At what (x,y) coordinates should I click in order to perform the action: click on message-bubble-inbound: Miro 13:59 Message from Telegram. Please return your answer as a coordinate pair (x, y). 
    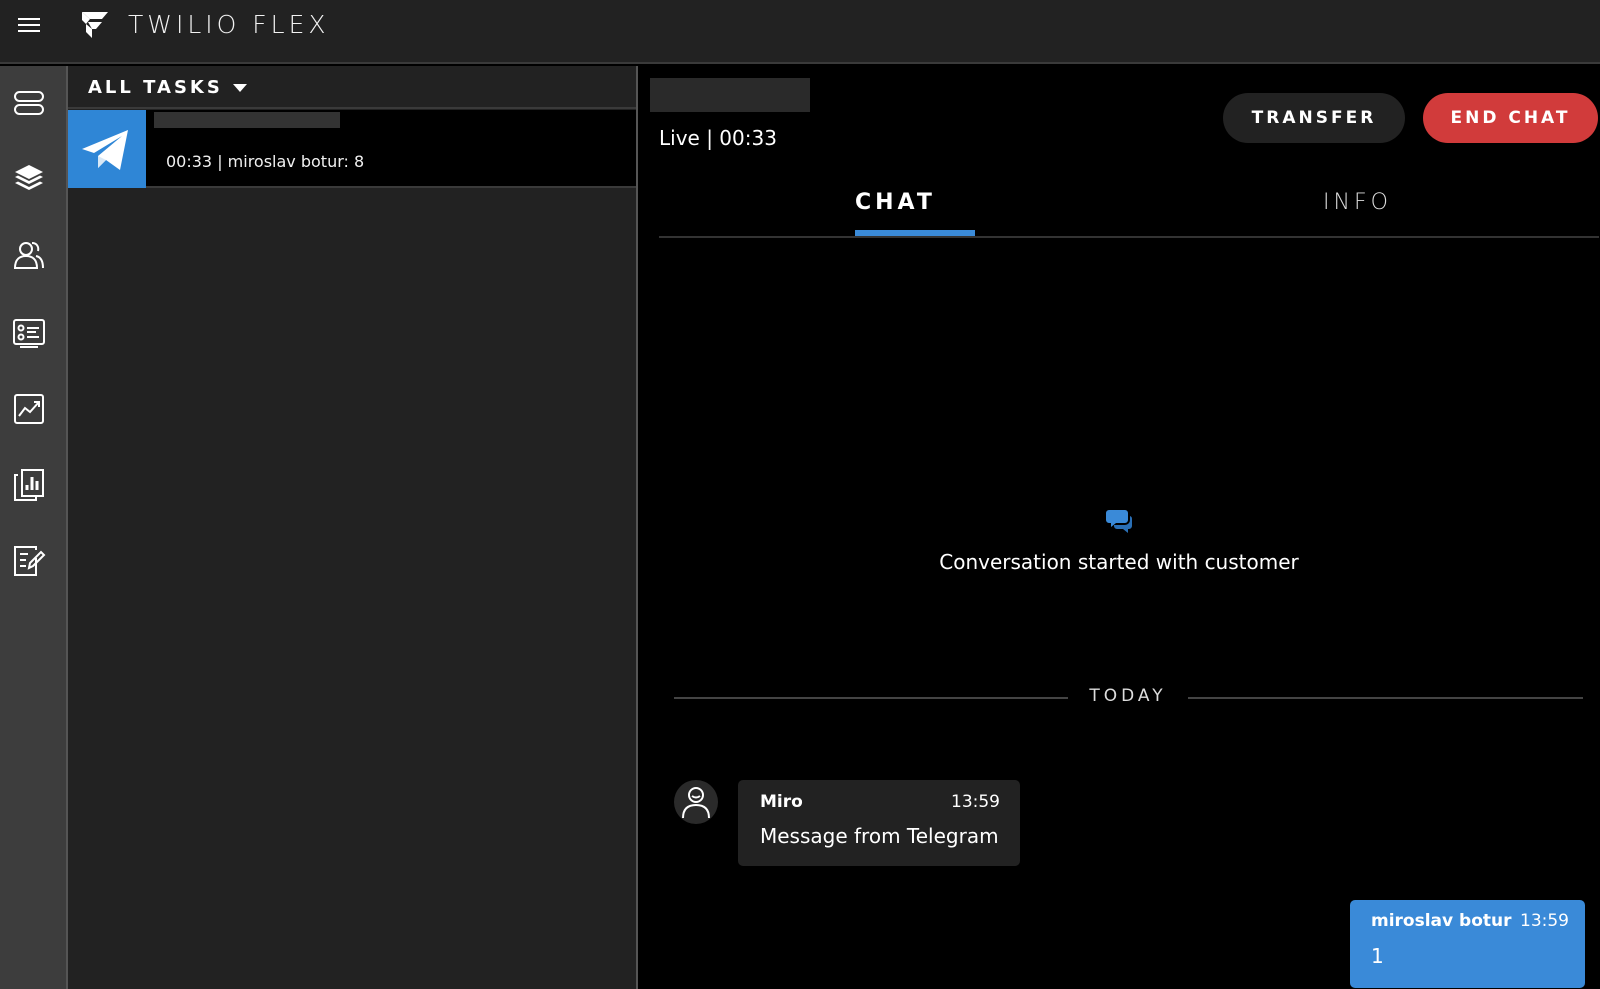
    Looking at the image, I should click on (879, 823).